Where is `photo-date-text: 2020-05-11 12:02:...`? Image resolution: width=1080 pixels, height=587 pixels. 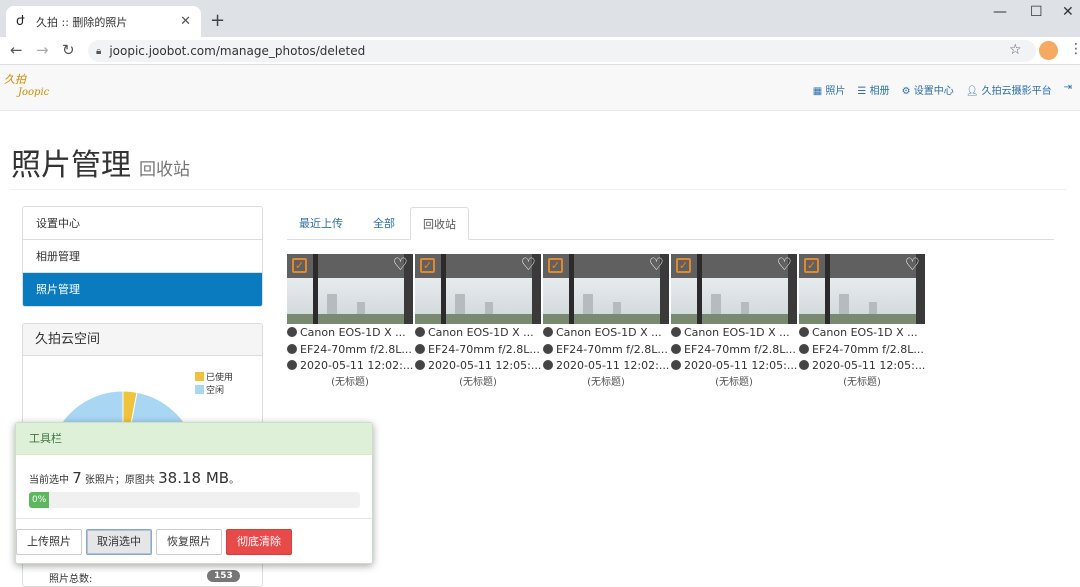 photo-date-text: 2020-05-11 12:02:... is located at coordinates (612, 365).